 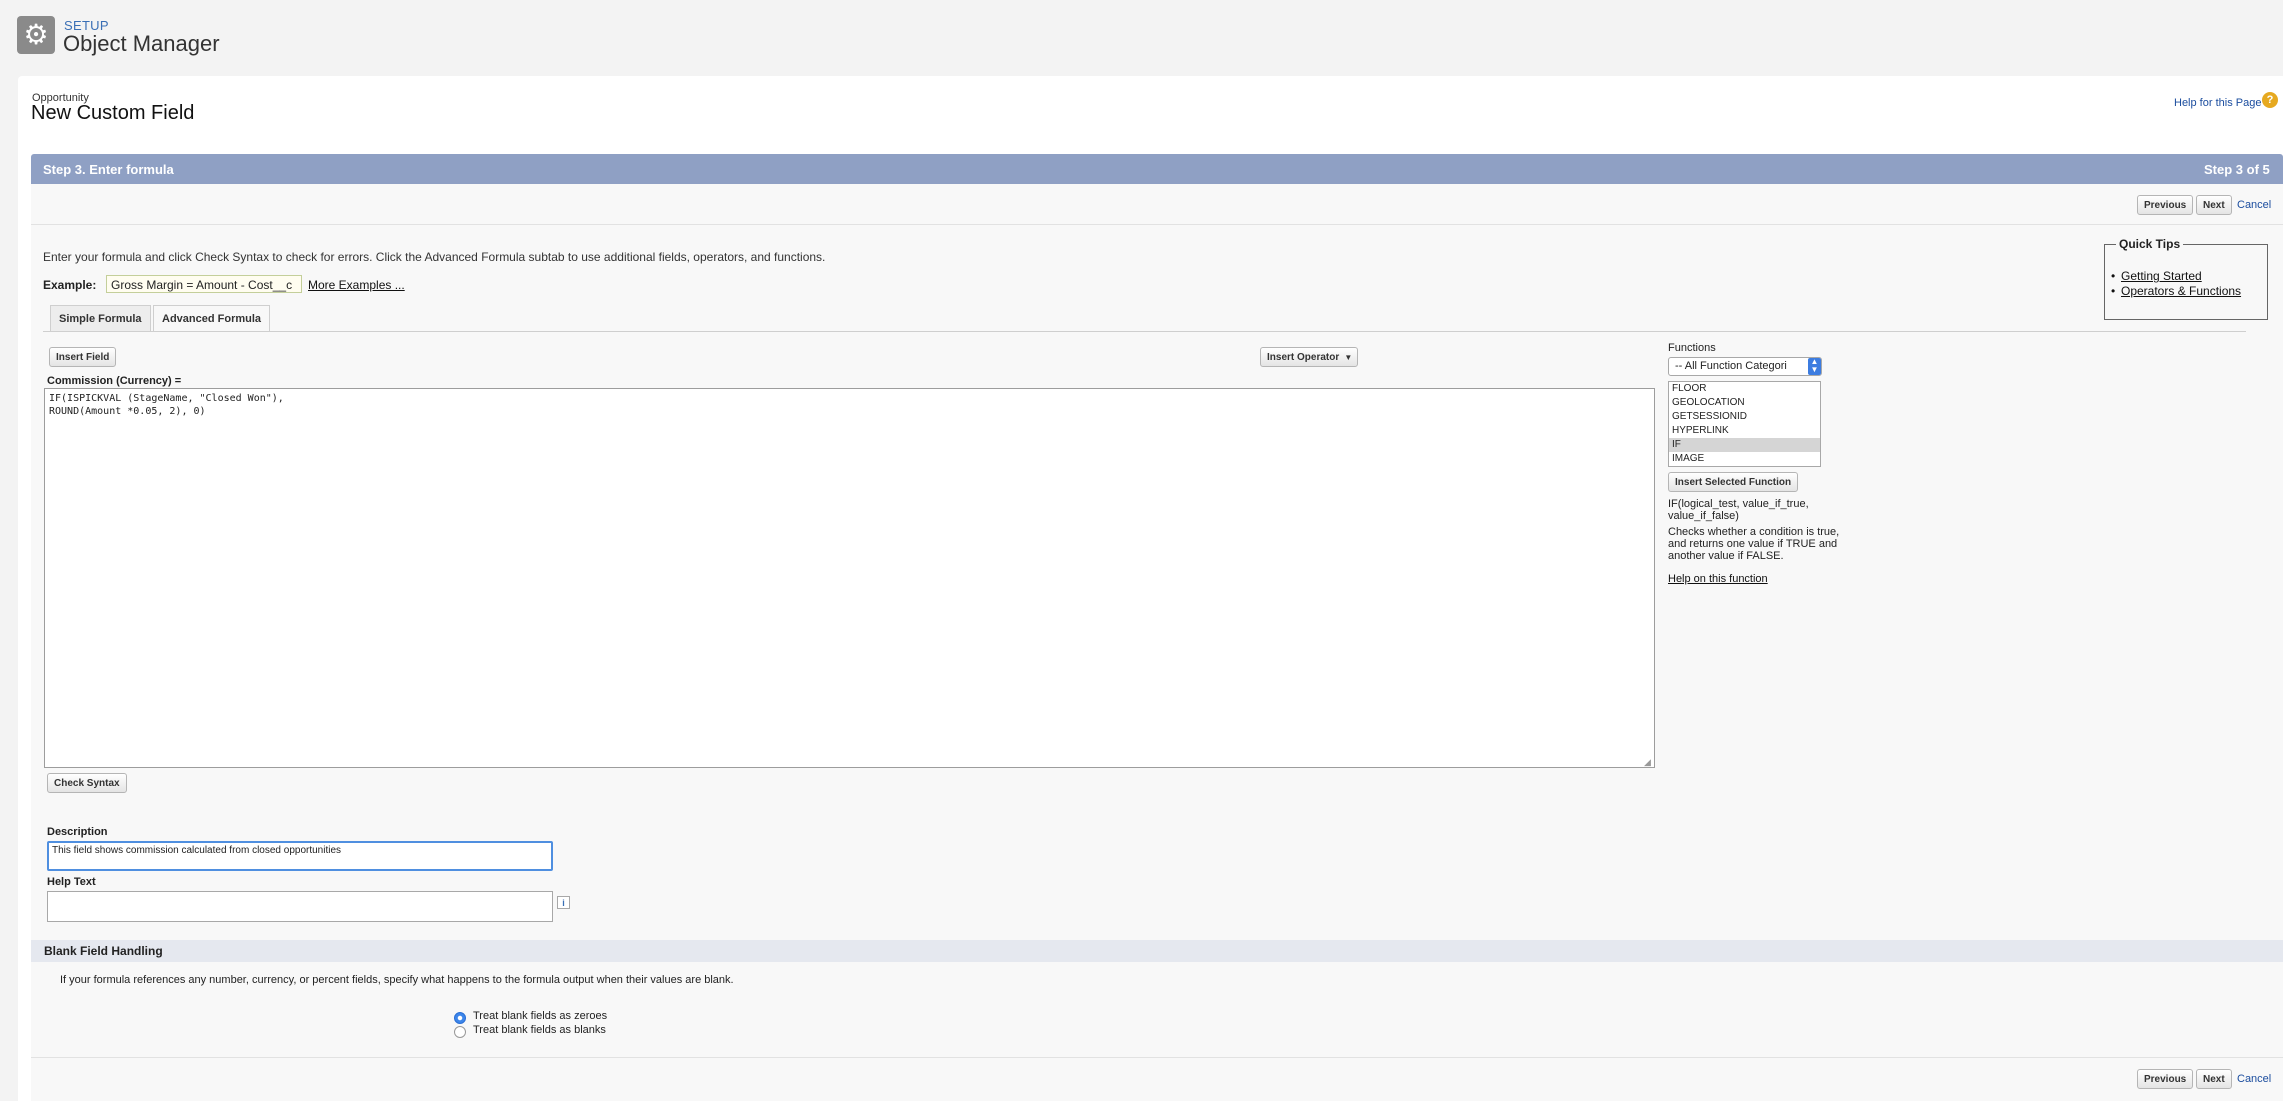 What do you see at coordinates (2214, 205) in the screenshot?
I see `next-button-top: Next` at bounding box center [2214, 205].